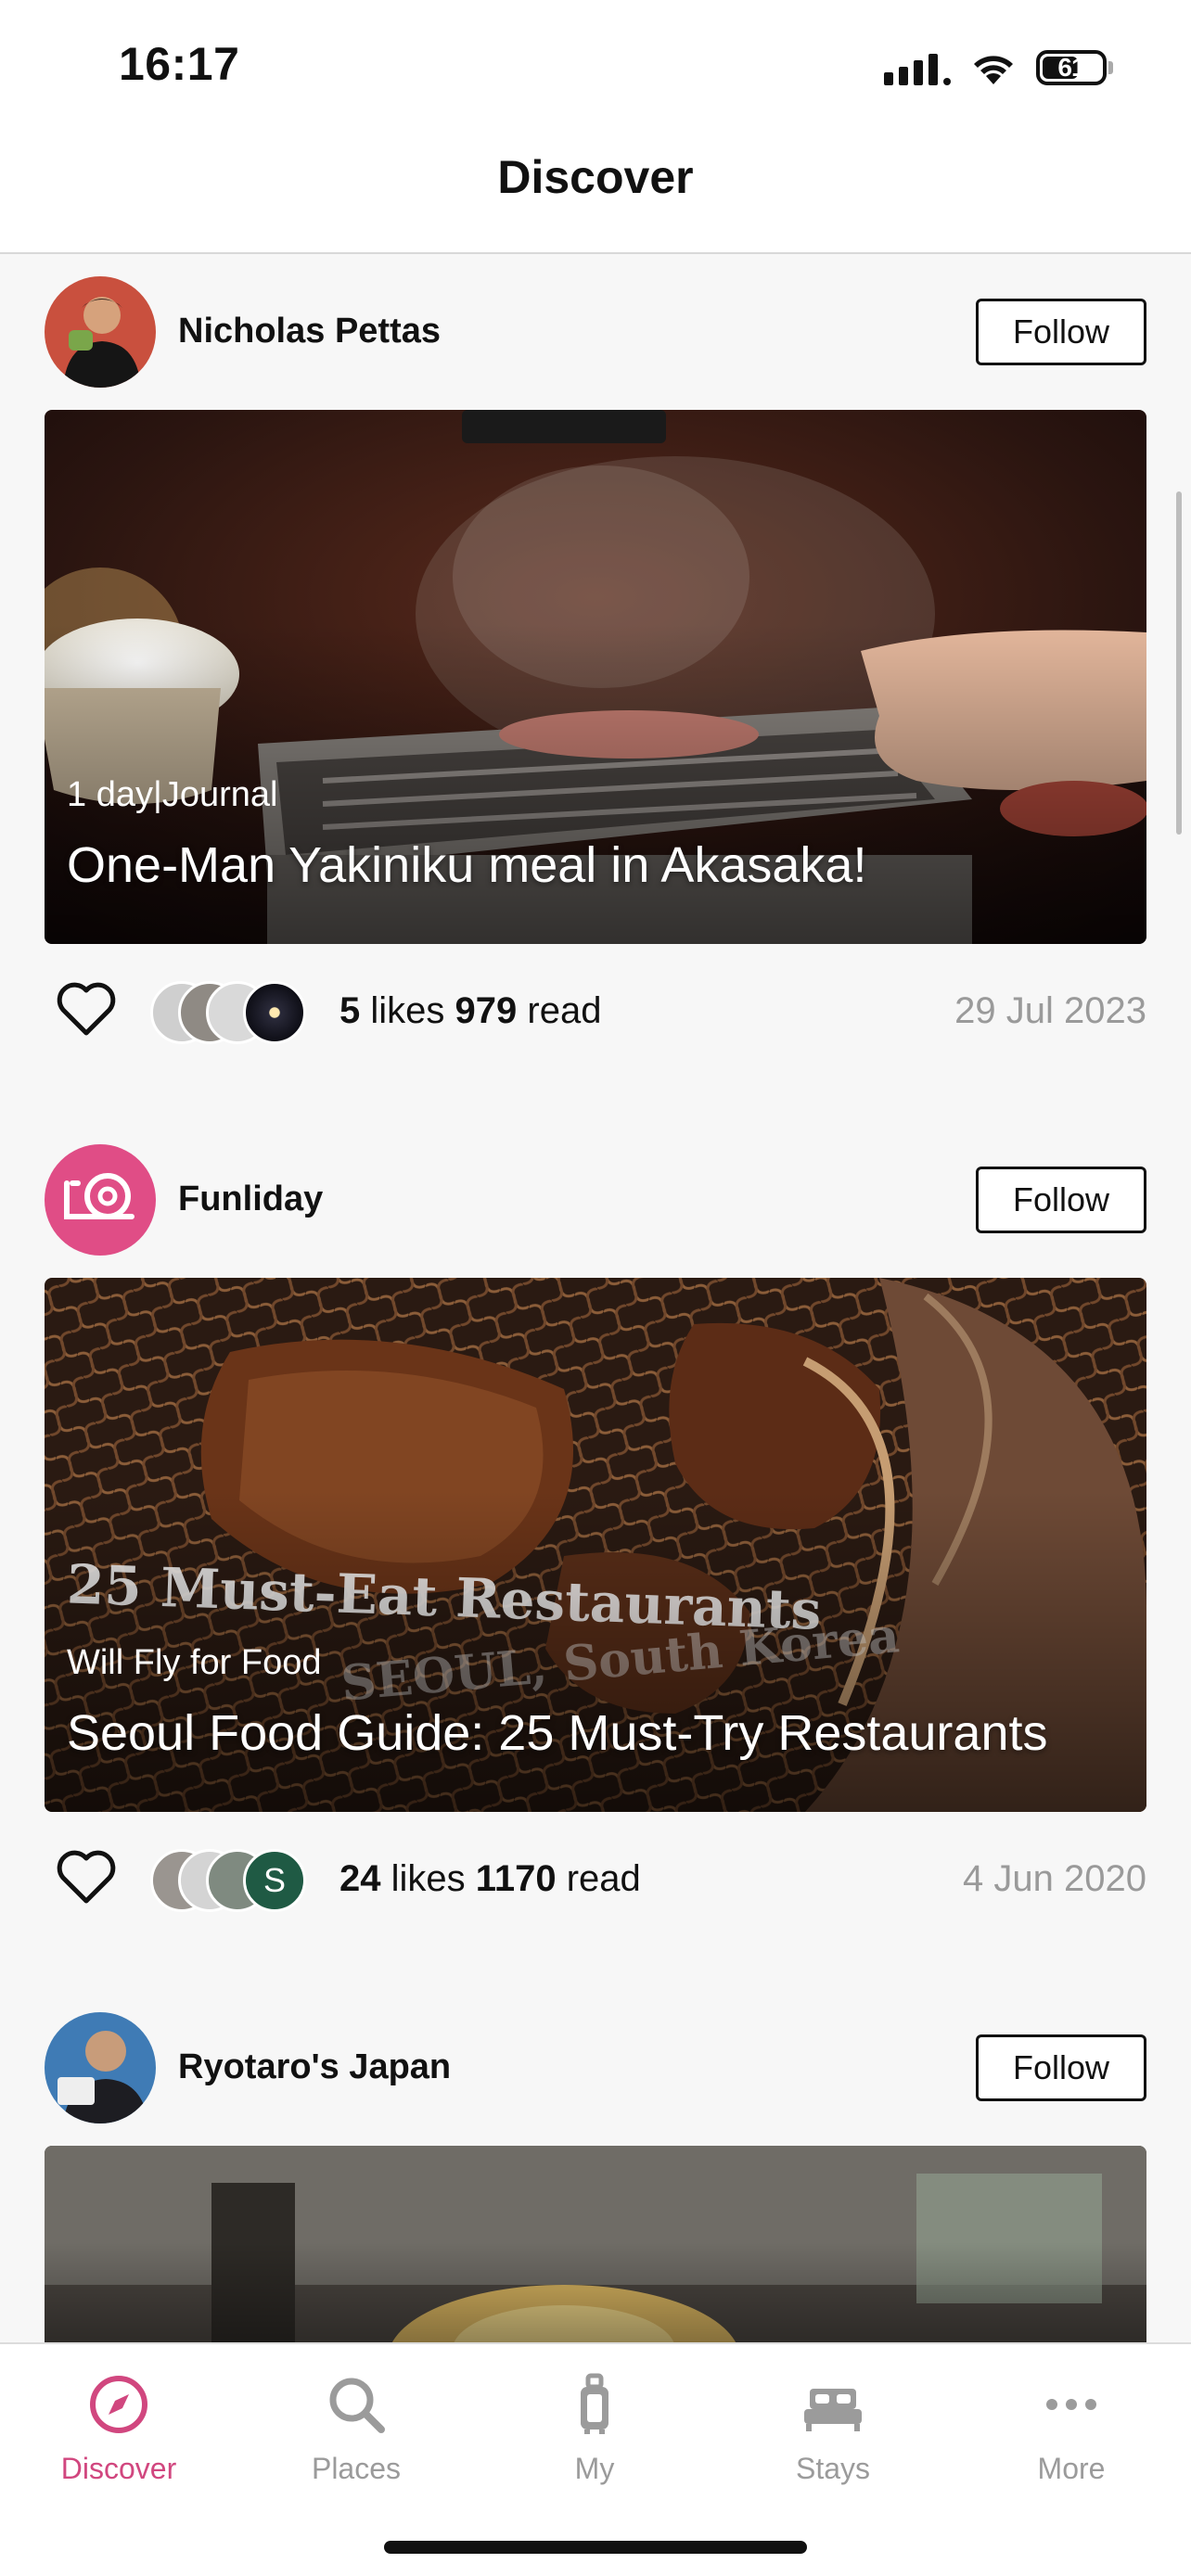  I want to click on wifi-icon, so click(993, 70).